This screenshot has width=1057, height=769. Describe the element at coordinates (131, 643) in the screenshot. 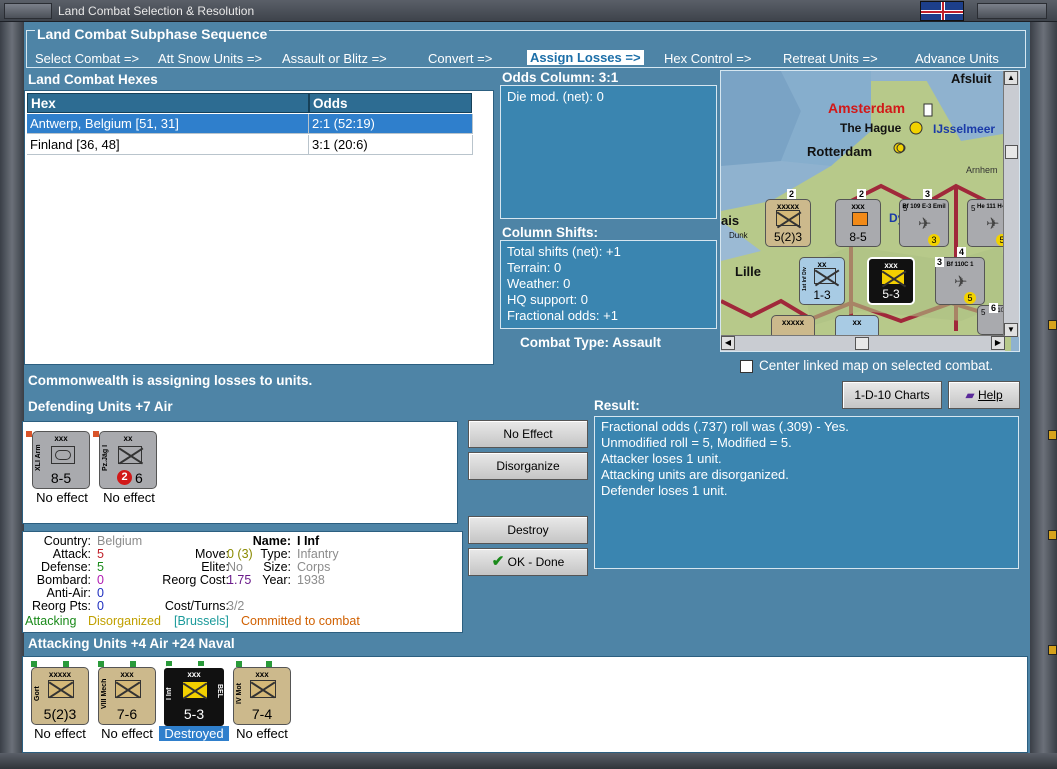

I see `attacking-units-label: Attacking Units +4 Air +24 Naval` at that location.